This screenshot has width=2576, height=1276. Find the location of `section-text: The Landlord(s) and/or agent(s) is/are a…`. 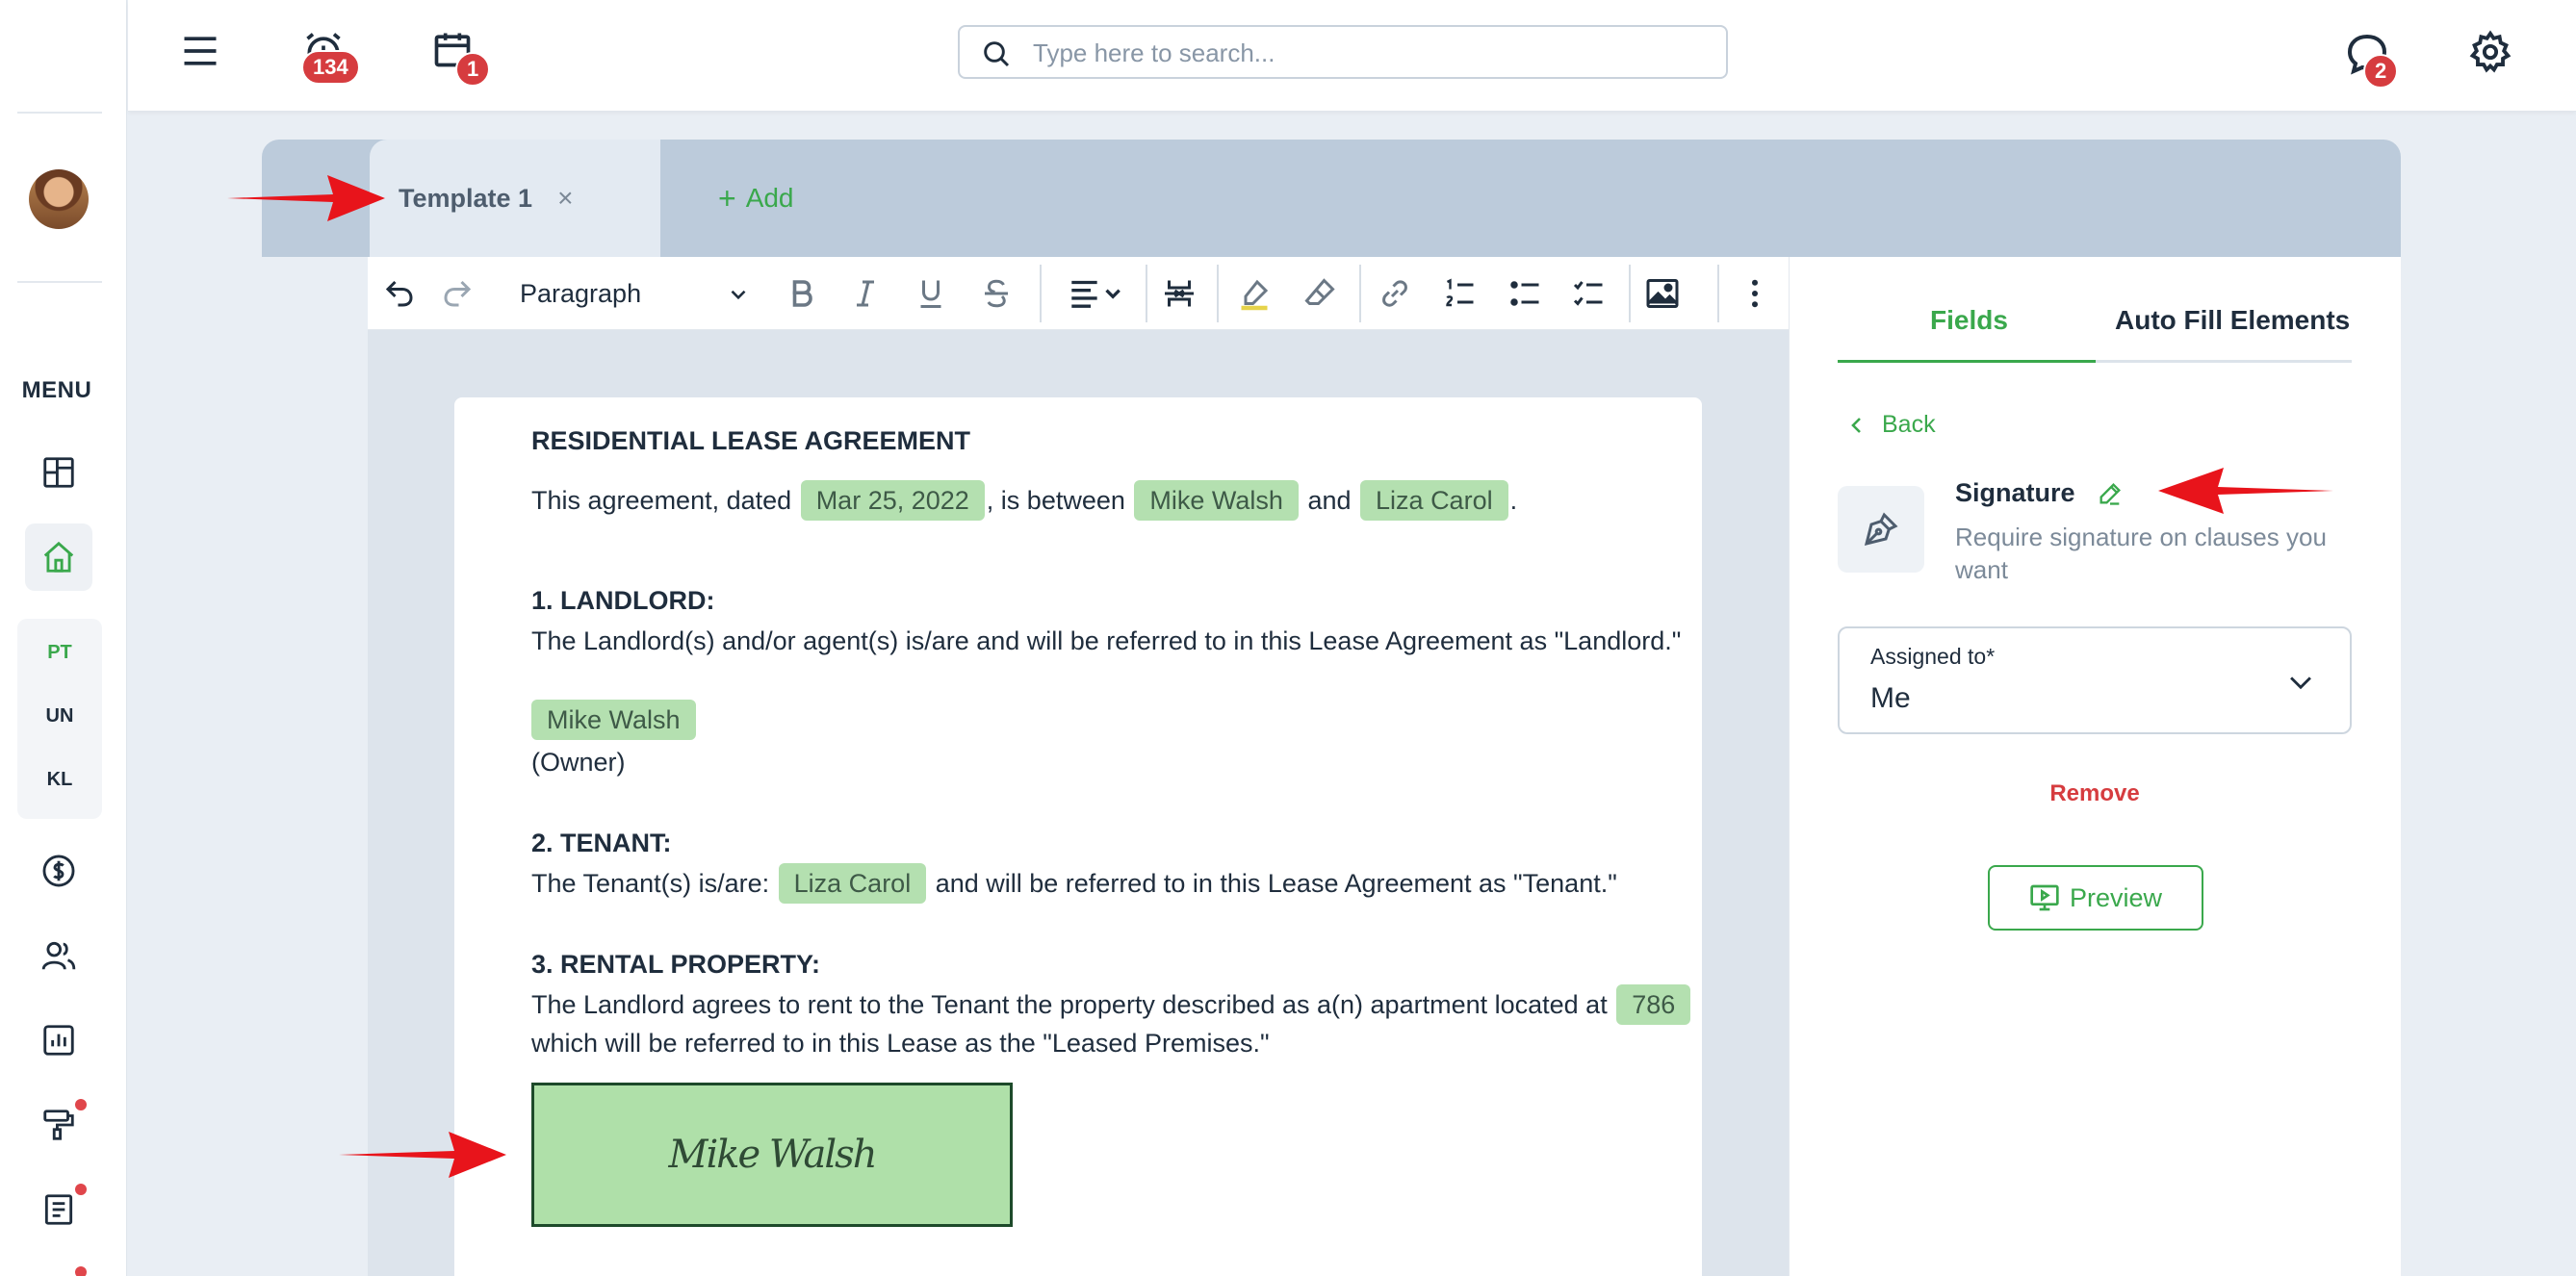

section-text: The Landlord(s) and/or agent(s) is/are a… is located at coordinates (1107, 640).